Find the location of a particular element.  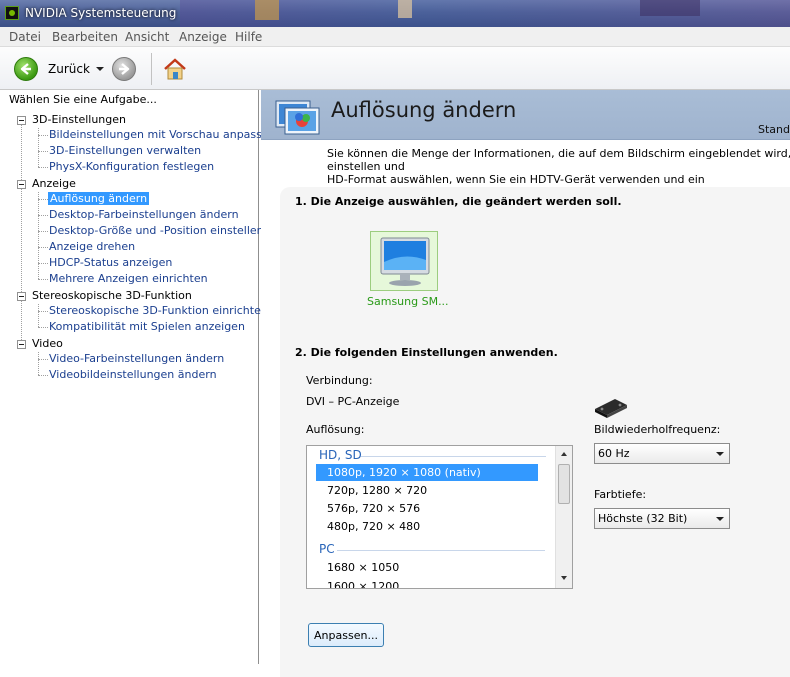

task-video-color: Video-Farbeinstellungen ändern is located at coordinates (136, 358).